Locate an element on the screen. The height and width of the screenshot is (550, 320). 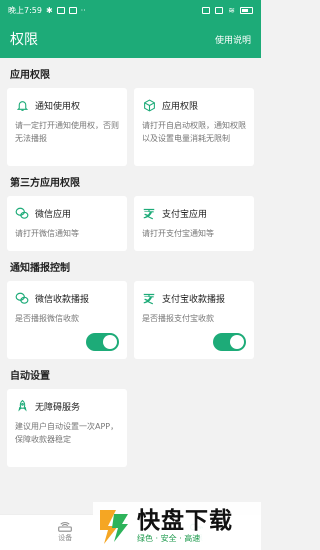
card-desc: 是否播报微信收款 is located at coordinates (47, 318).